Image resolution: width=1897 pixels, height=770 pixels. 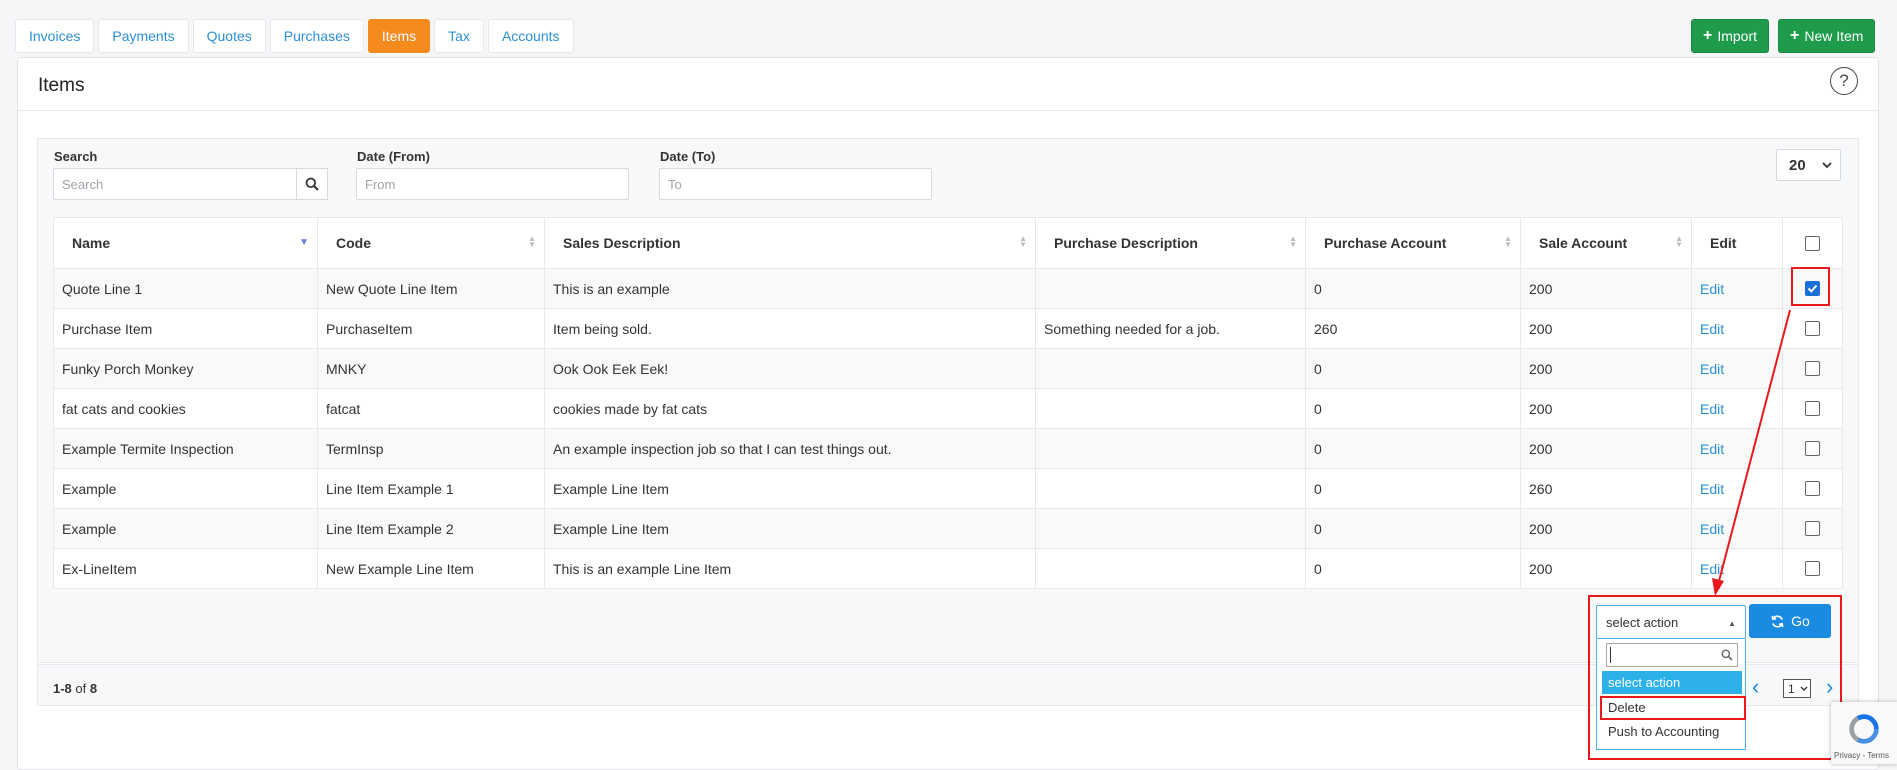 What do you see at coordinates (431, 528) in the screenshot?
I see `cell-code: Line Item Example 2` at bounding box center [431, 528].